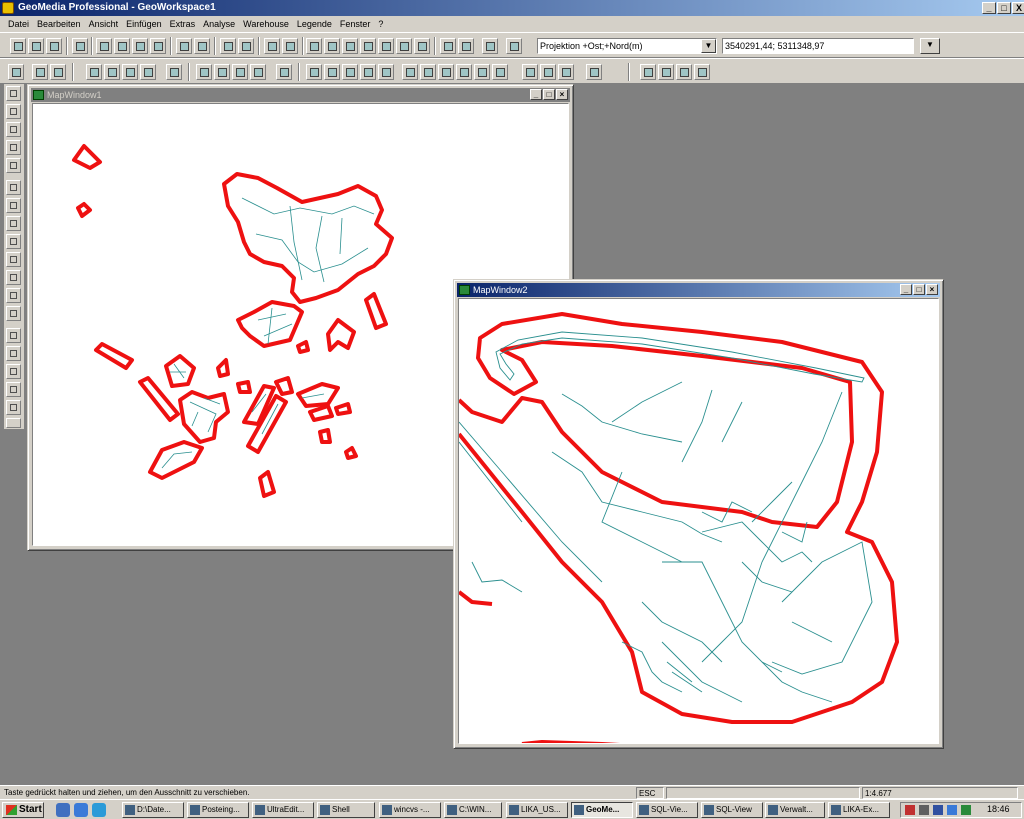 The image size is (1024, 819). Describe the element at coordinates (18, 46) in the screenshot. I see `new-workspace-icon` at that location.